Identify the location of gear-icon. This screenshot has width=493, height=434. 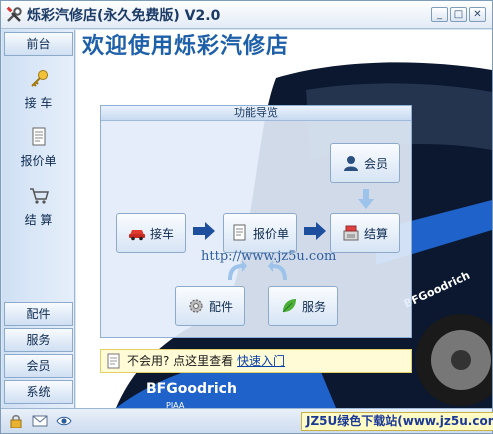
(196, 306).